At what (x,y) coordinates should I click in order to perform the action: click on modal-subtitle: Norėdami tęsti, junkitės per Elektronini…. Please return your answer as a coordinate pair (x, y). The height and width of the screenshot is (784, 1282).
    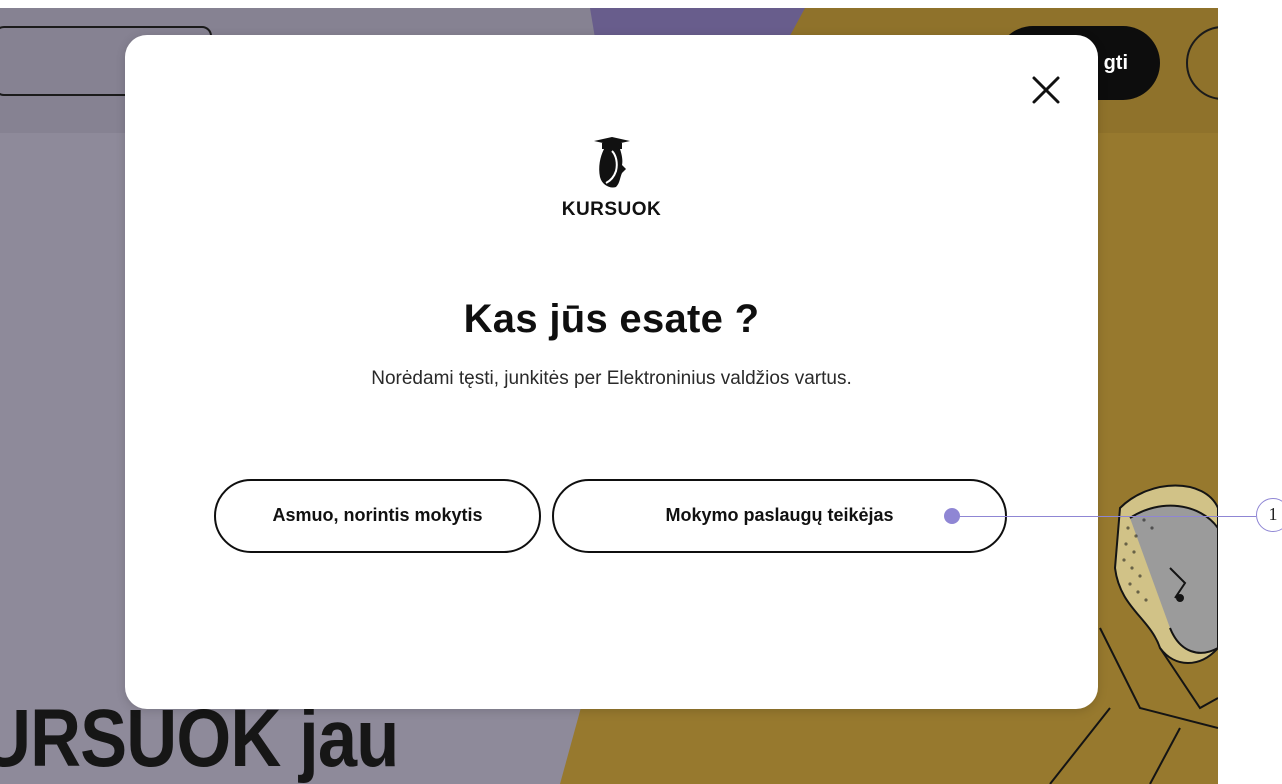
    Looking at the image, I should click on (611, 378).